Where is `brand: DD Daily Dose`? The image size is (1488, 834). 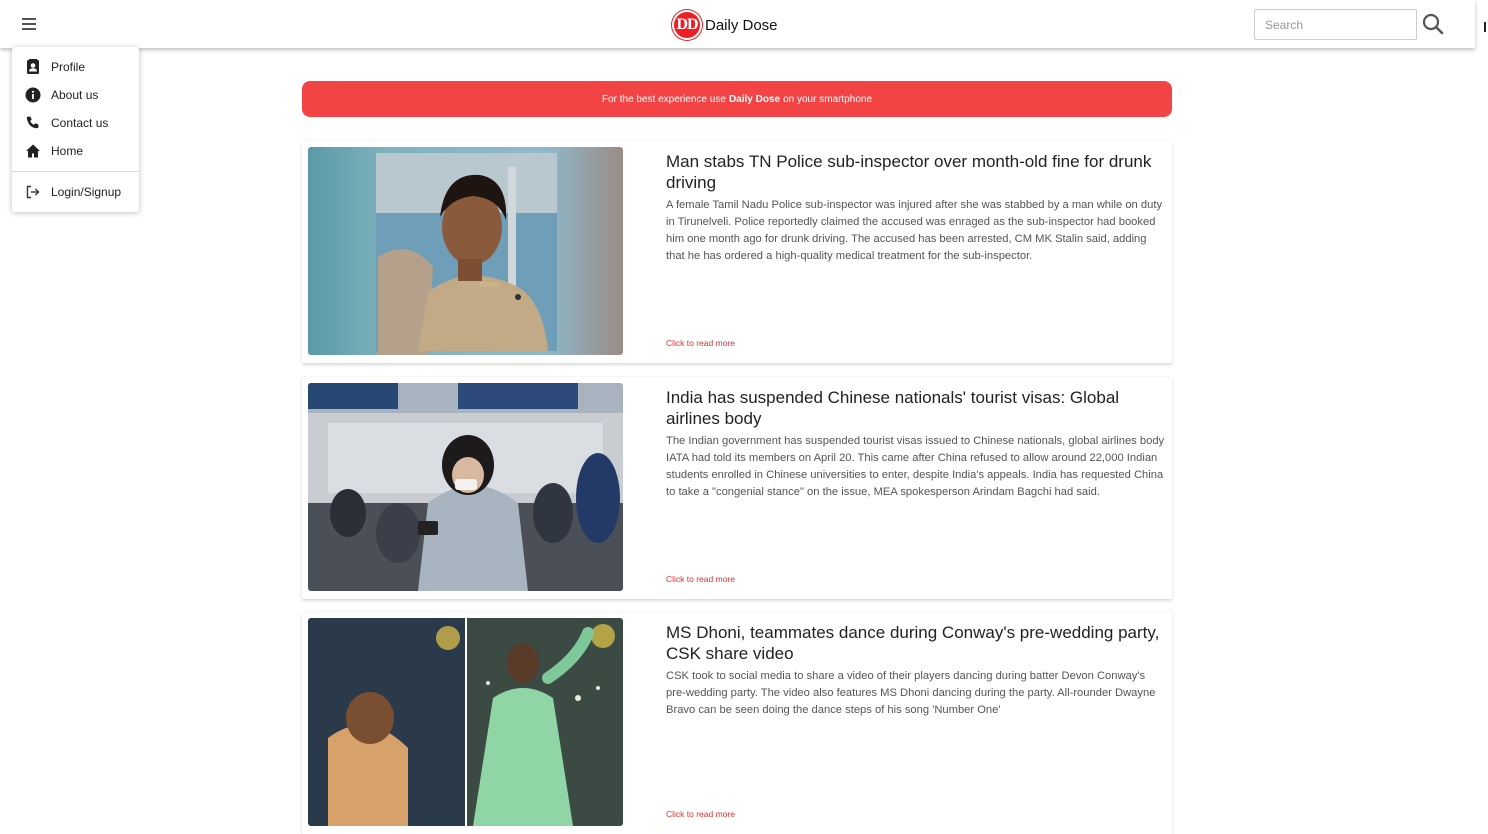
brand: DD Daily Dose is located at coordinates (725, 25).